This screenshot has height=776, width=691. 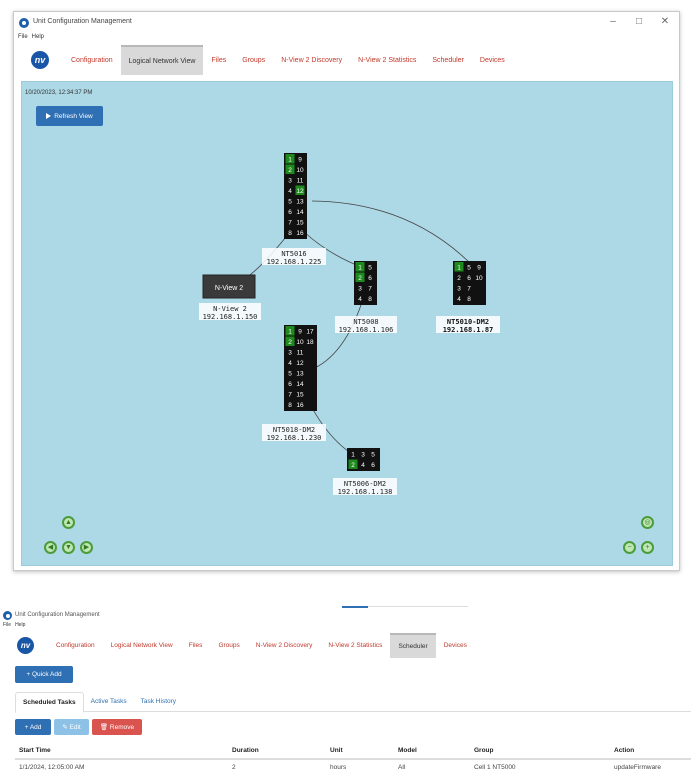 I want to click on col-model: Model, so click(x=432, y=751).